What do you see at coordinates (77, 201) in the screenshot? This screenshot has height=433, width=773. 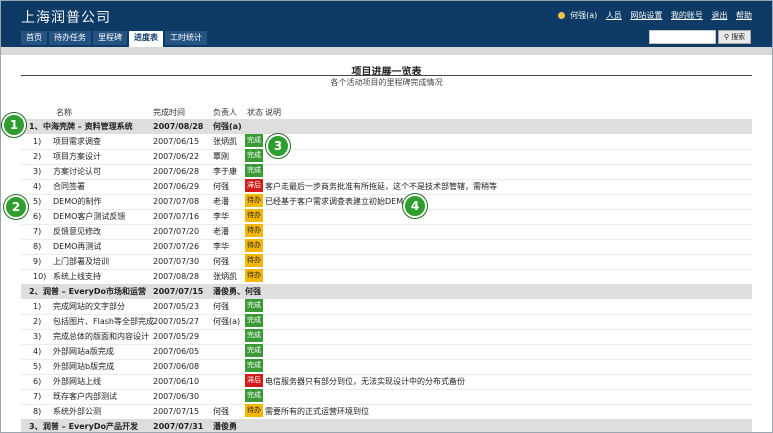 I see `milestone-name: DEMO的制作` at bounding box center [77, 201].